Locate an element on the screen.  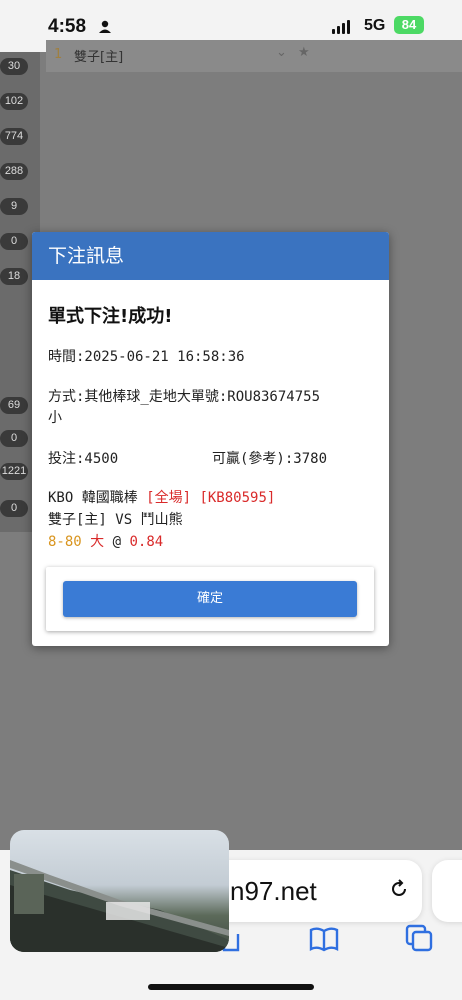
person-icon is located at coordinates (105, 26).